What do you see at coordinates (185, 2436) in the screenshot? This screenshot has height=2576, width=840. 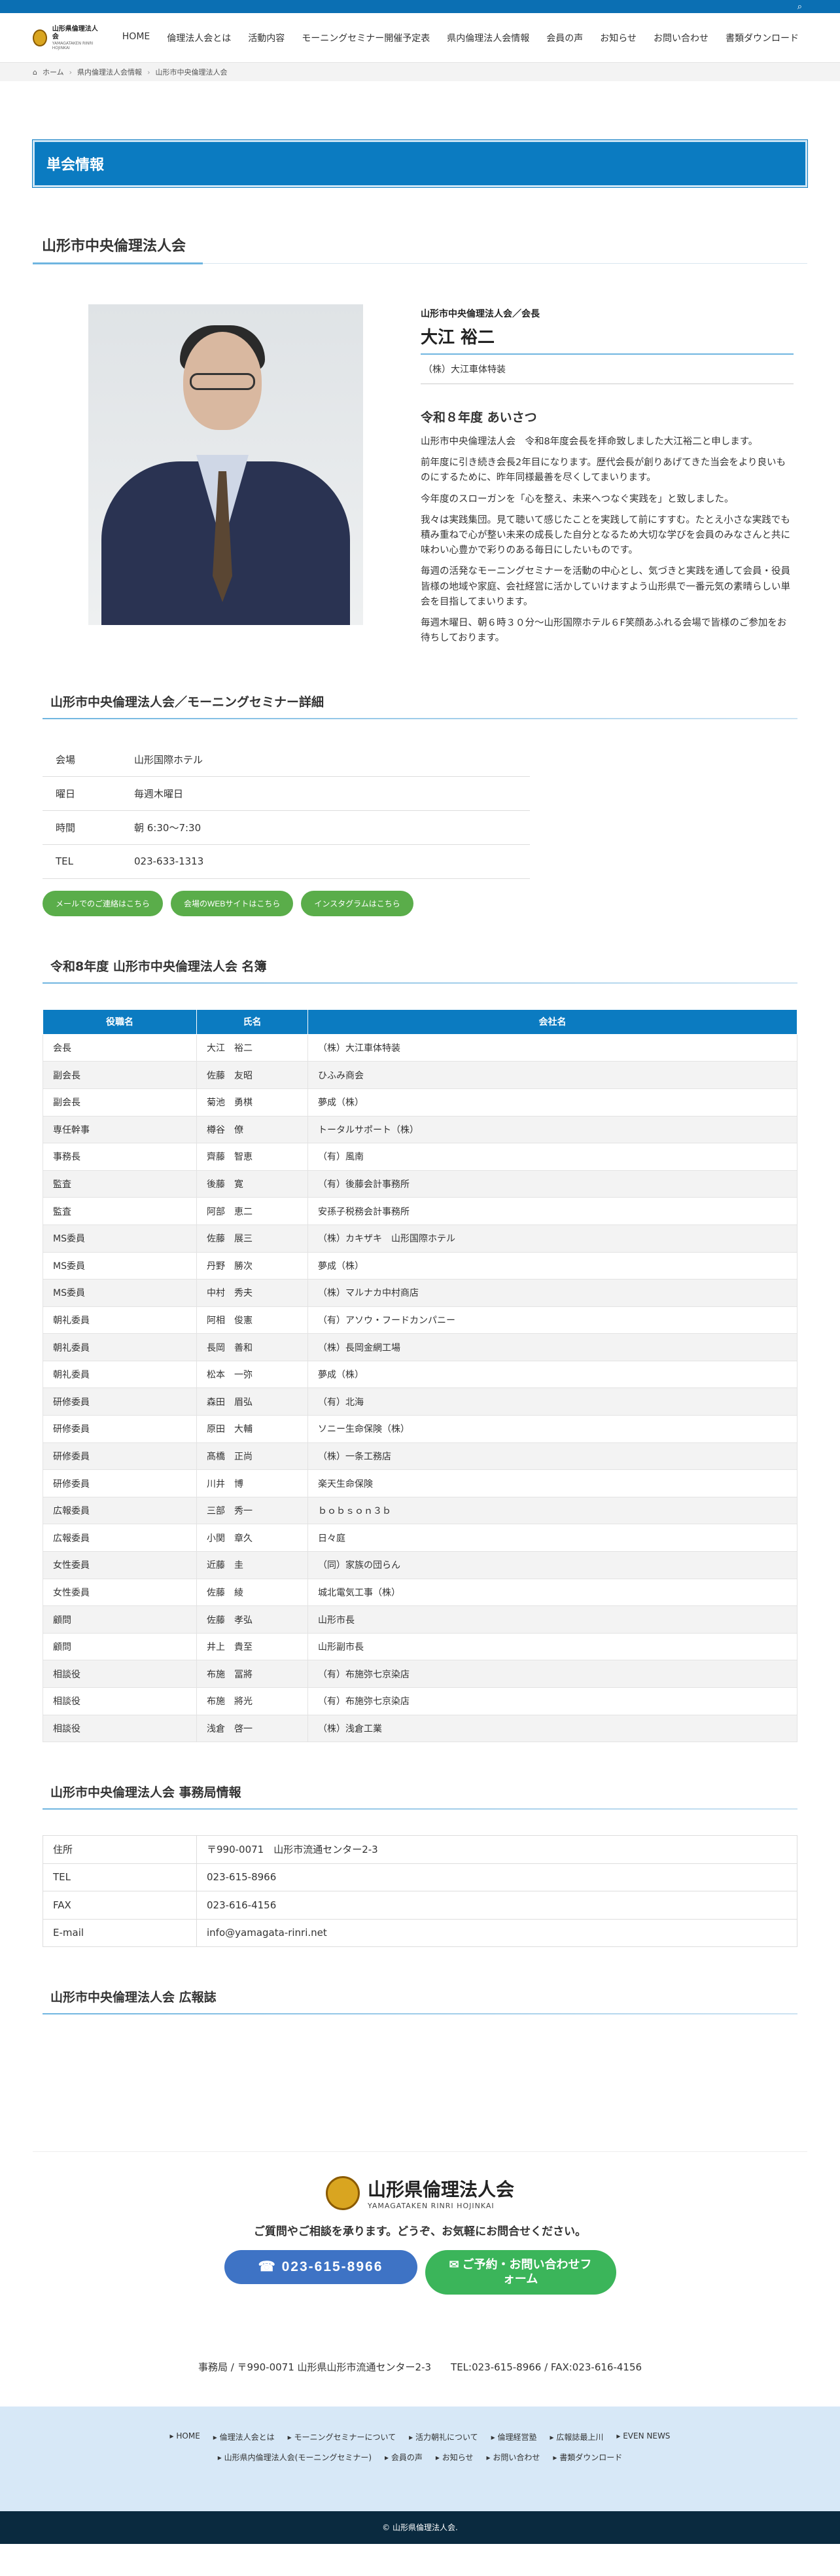 I see `footer-link: HOME` at bounding box center [185, 2436].